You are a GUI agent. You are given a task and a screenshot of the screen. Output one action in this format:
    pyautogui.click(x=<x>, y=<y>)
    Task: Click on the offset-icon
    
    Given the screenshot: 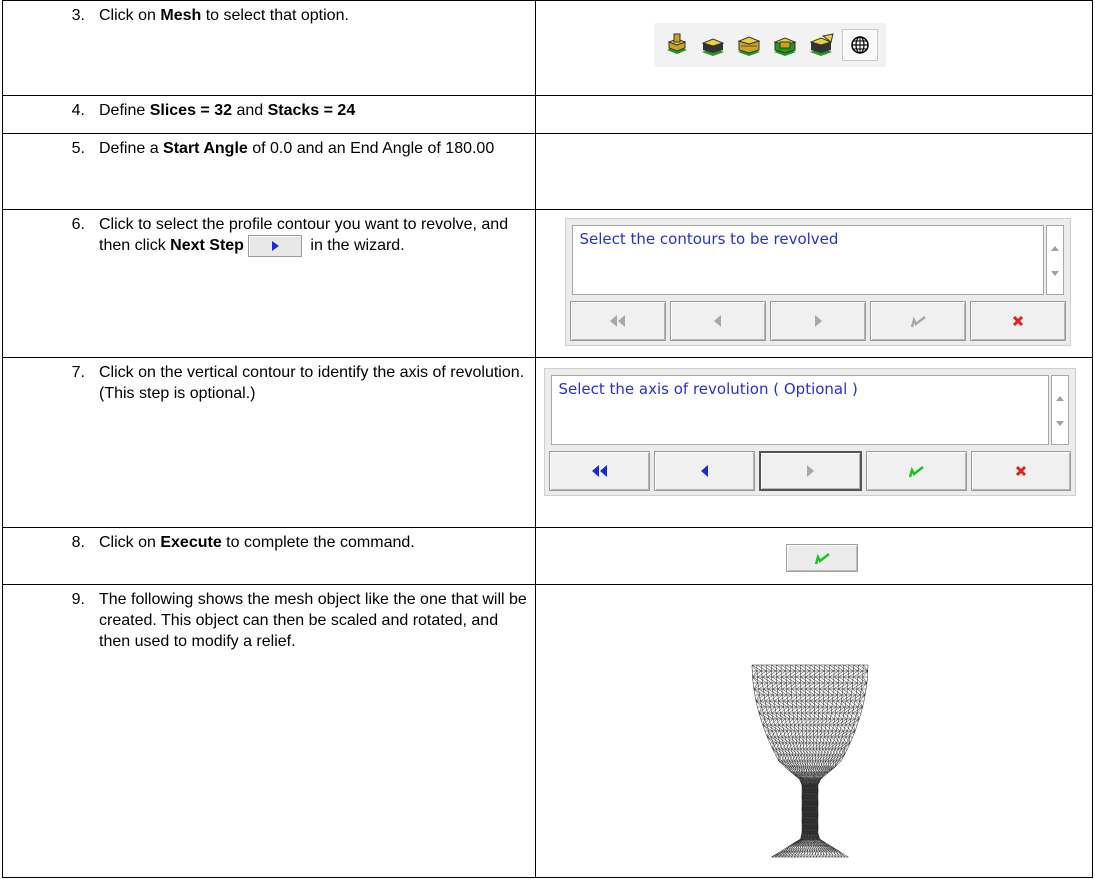 What is the action you would take?
    pyautogui.click(x=821, y=45)
    